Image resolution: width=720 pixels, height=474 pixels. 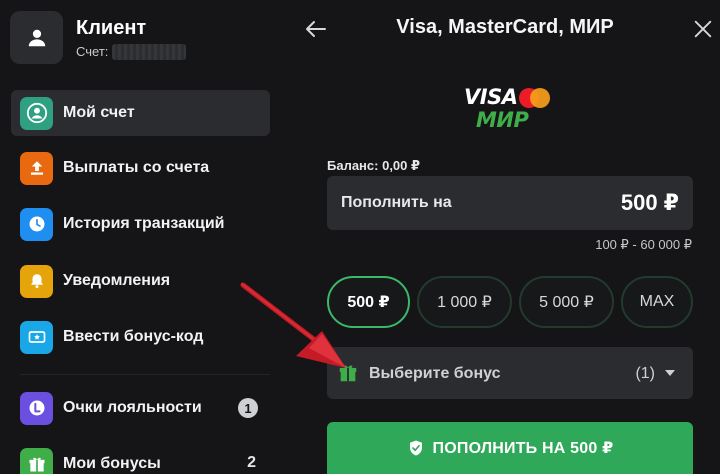 I want to click on preset-chip-500: 500 ₽, so click(x=368, y=302).